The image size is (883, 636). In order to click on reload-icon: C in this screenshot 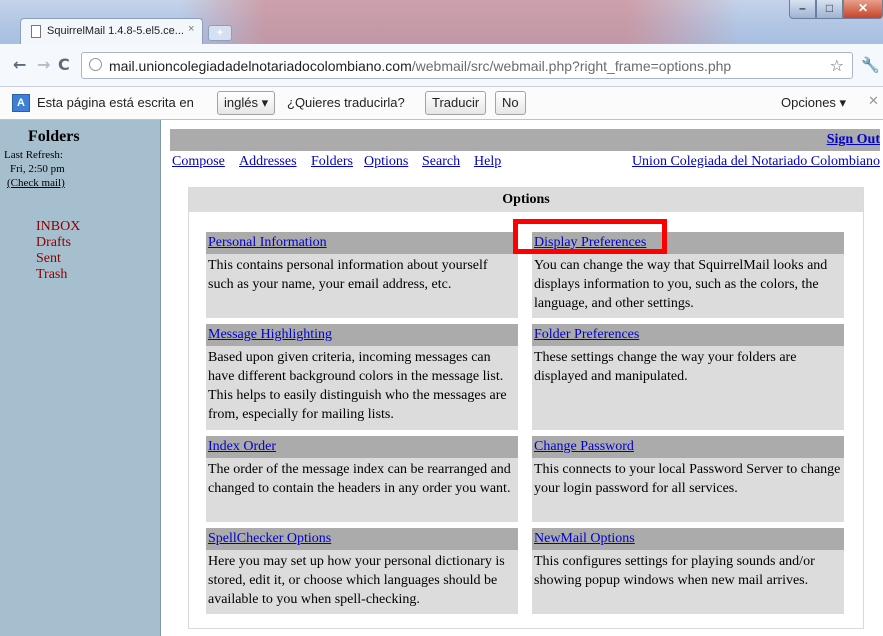, I will do `click(64, 64)`.